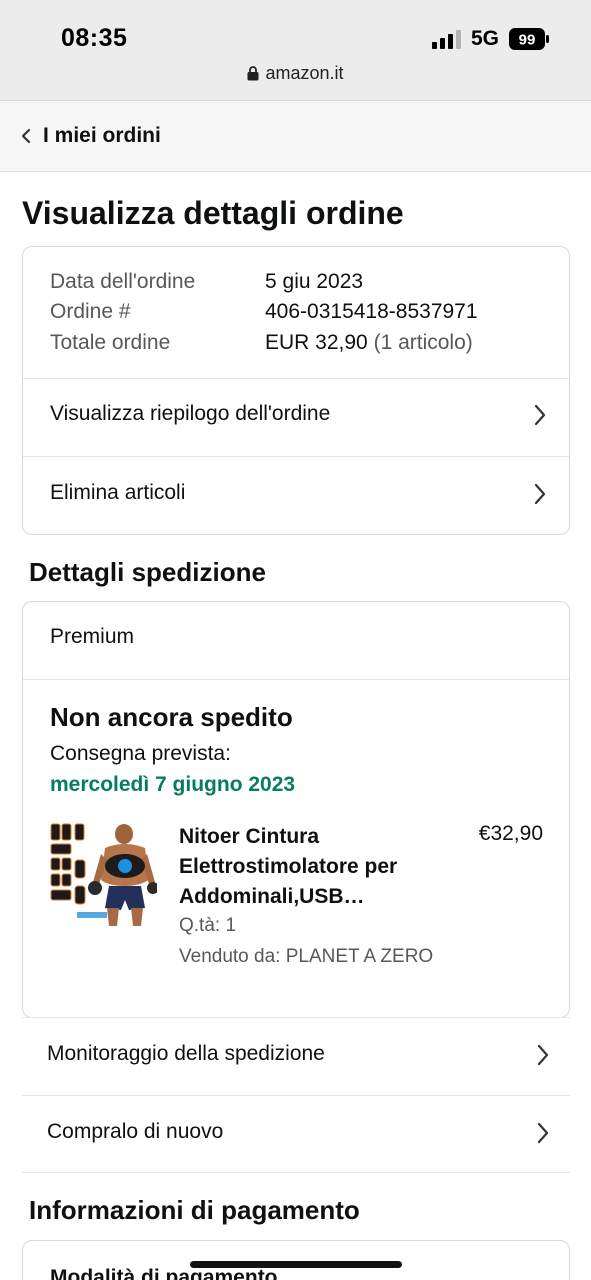 The image size is (591, 1280). What do you see at coordinates (485, 38) in the screenshot?
I see `network-type: 5G` at bounding box center [485, 38].